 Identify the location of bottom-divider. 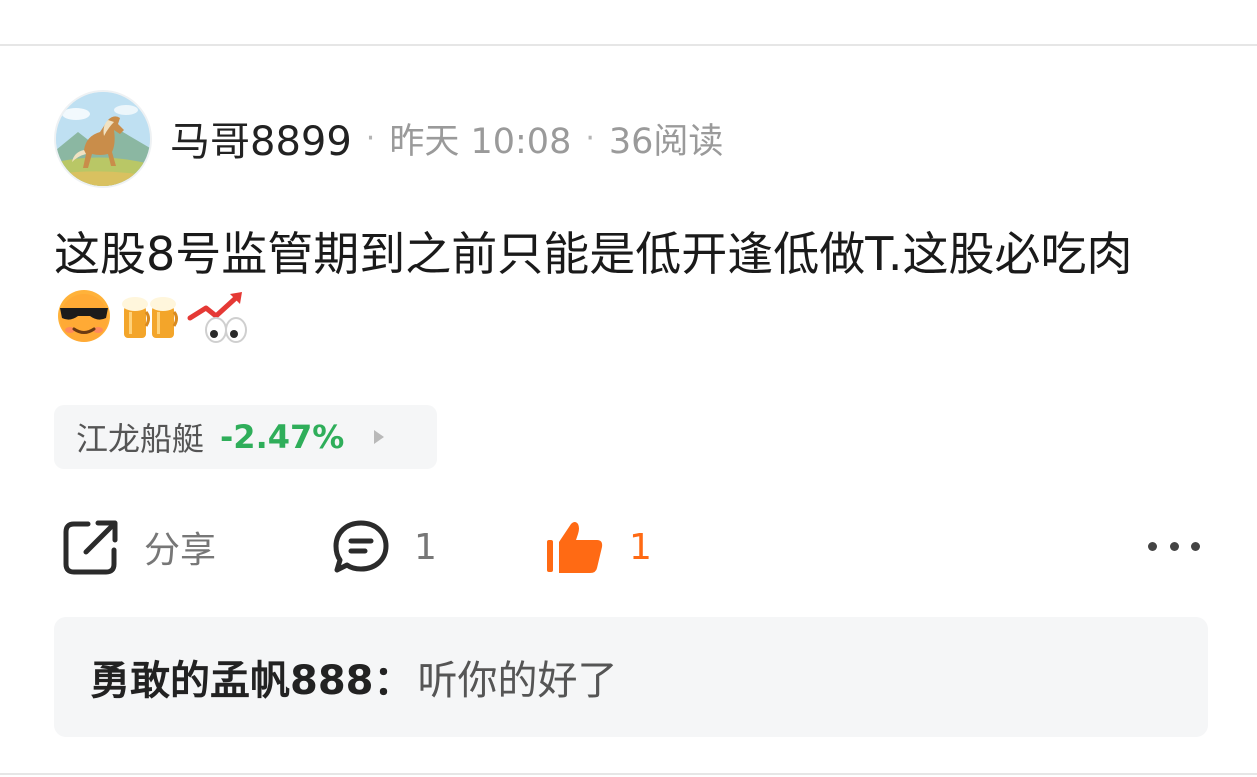
(628, 774).